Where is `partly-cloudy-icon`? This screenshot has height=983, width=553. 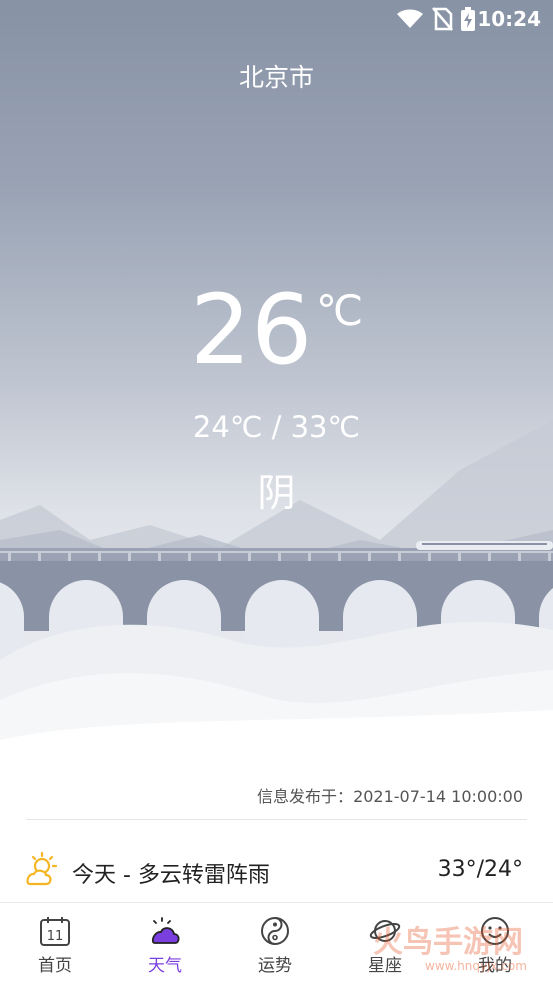 partly-cloudy-icon is located at coordinates (41, 871).